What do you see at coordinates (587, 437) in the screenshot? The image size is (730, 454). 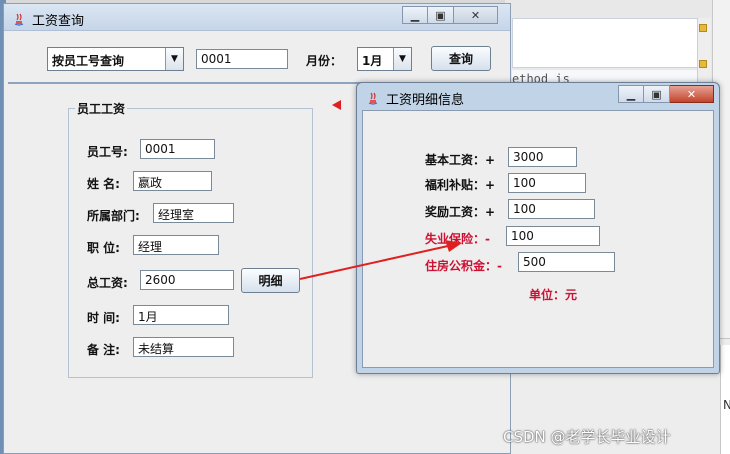 I see `watermark-text: CSDN @老学长毕业设计` at bounding box center [587, 437].